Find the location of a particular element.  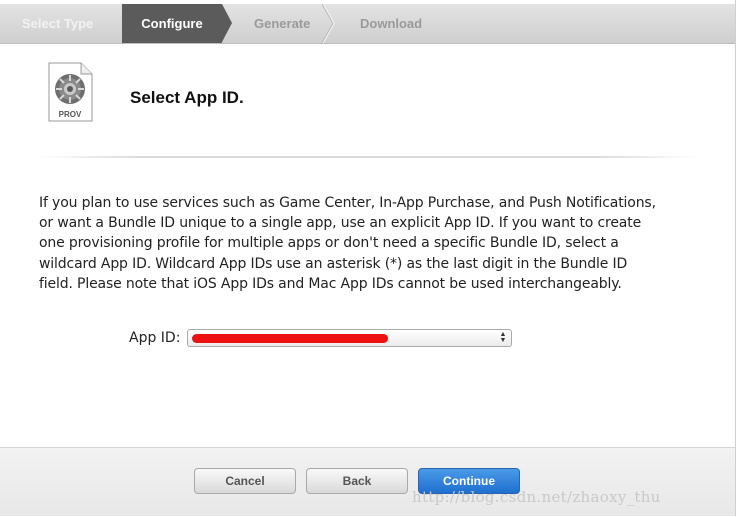

divider is located at coordinates (368, 157).